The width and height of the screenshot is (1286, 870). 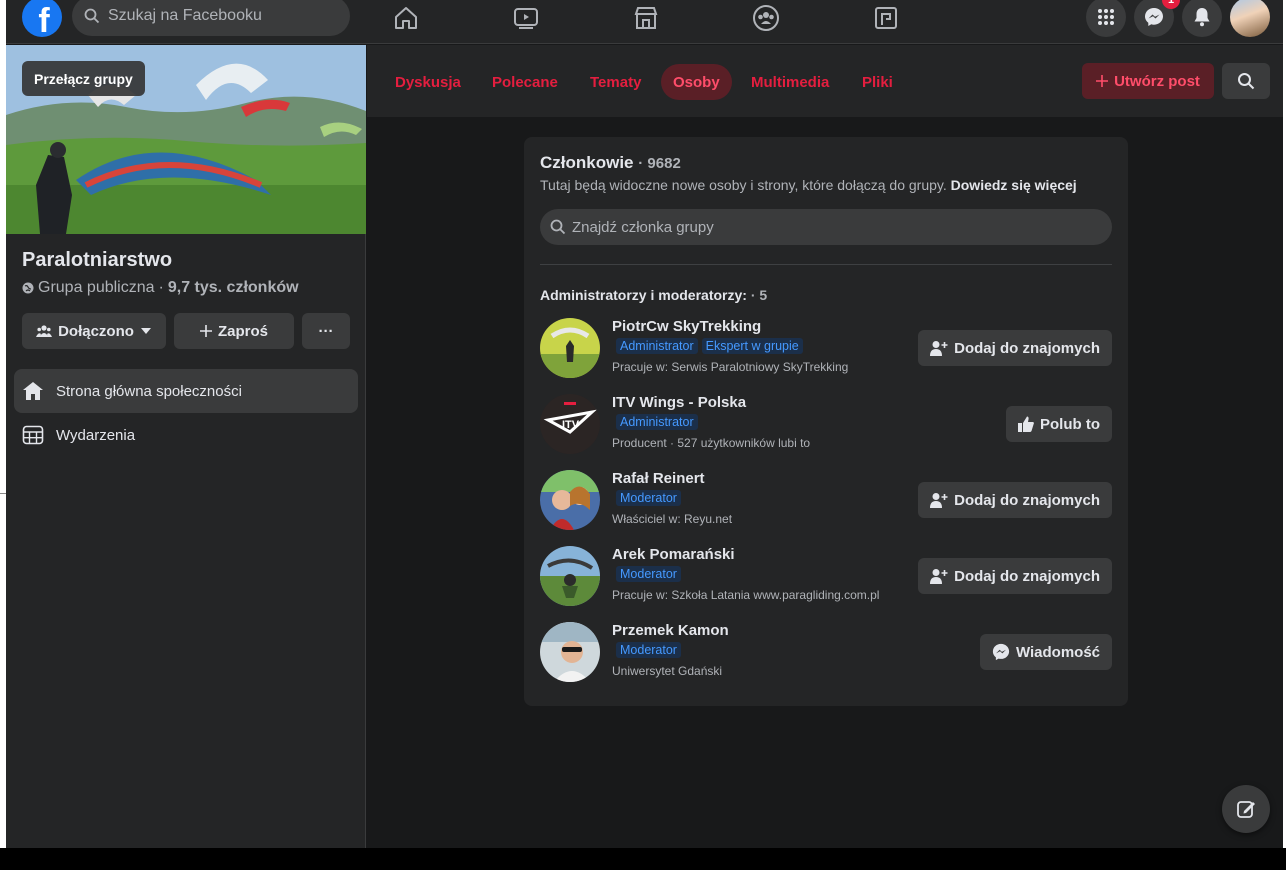 I want to click on facebook-logo: f, so click(x=42, y=20).